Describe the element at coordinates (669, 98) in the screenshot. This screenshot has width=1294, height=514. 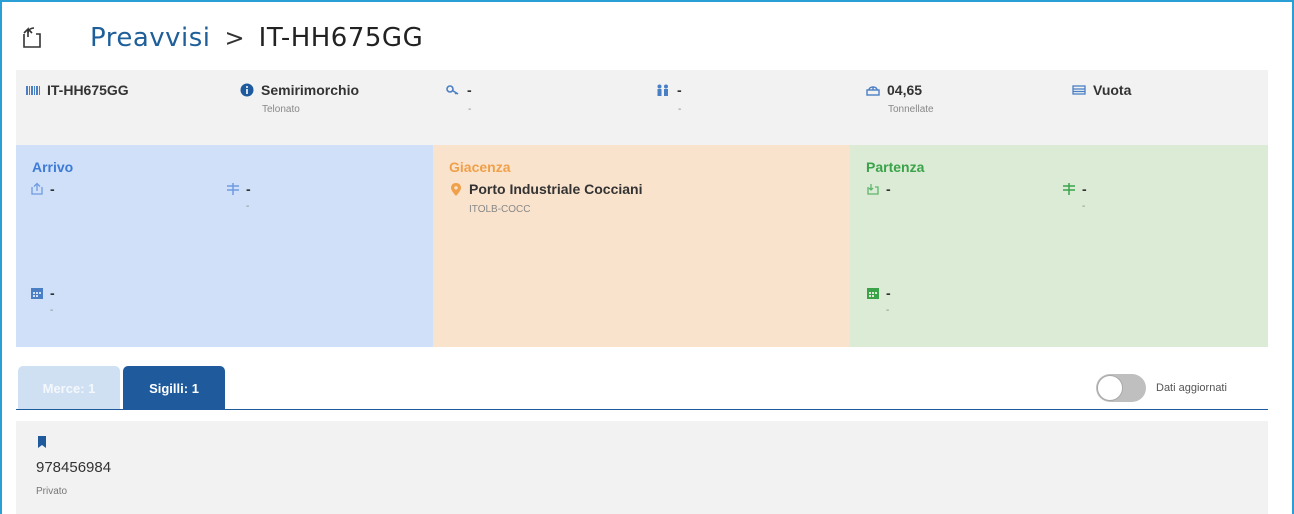
I see `people-info: - -` at that location.